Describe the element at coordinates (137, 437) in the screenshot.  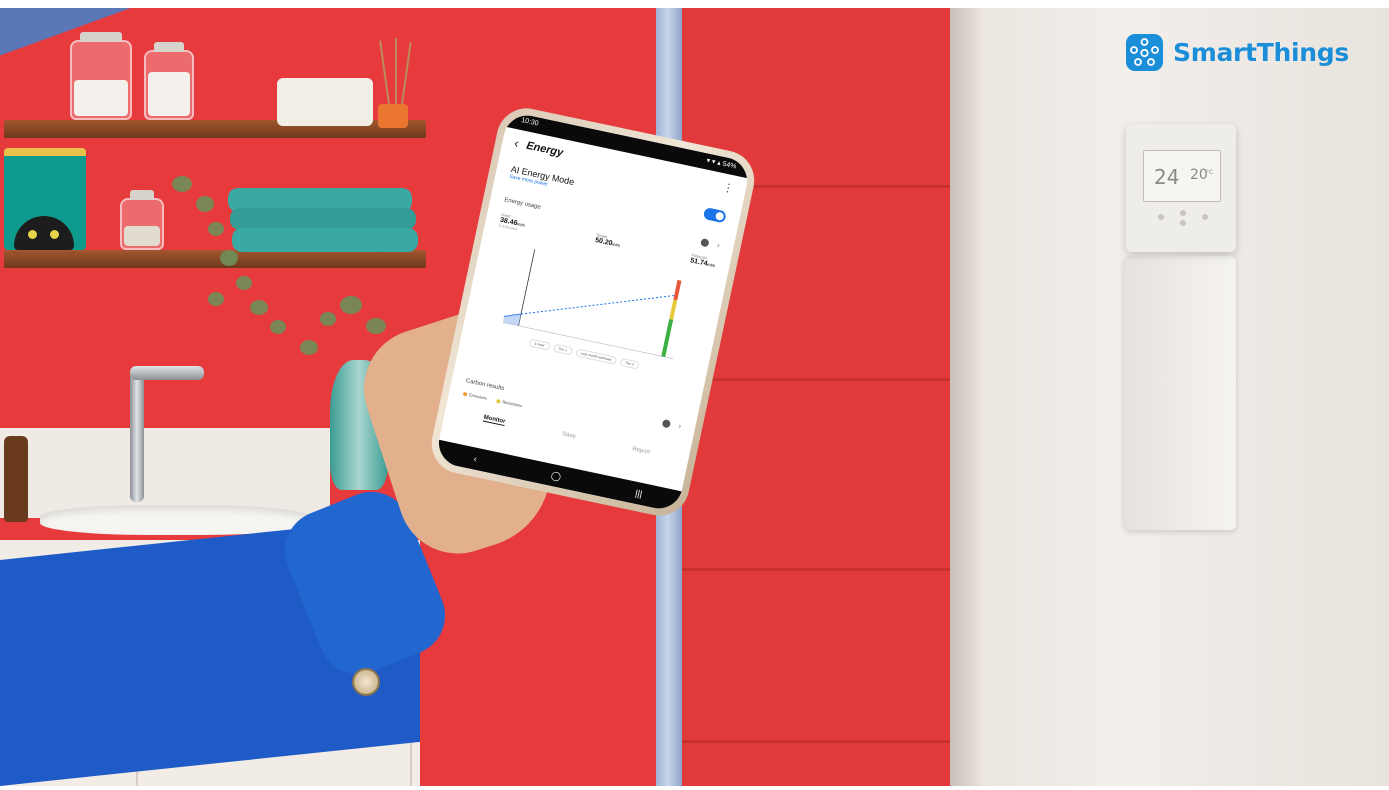
I see `faucet` at that location.